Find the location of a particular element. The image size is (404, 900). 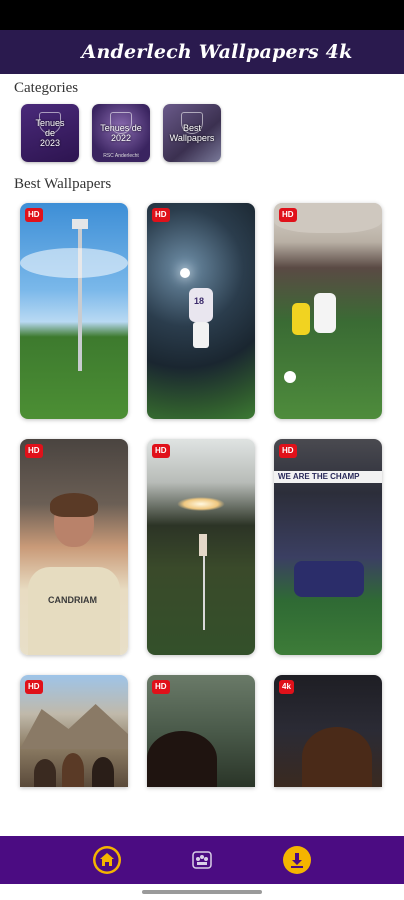

category-label: Tenues de 2023 is located at coordinates (50, 133).